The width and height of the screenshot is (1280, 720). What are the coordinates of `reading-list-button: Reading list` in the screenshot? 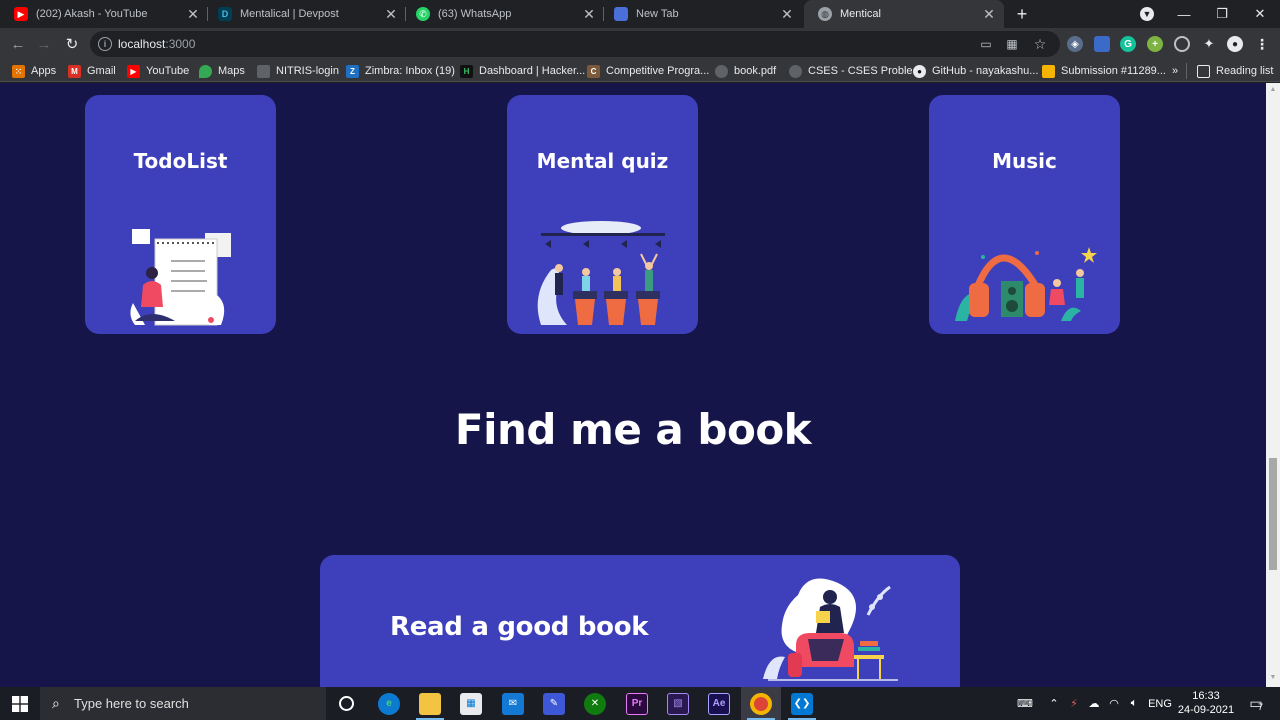 It's located at (1229, 71).